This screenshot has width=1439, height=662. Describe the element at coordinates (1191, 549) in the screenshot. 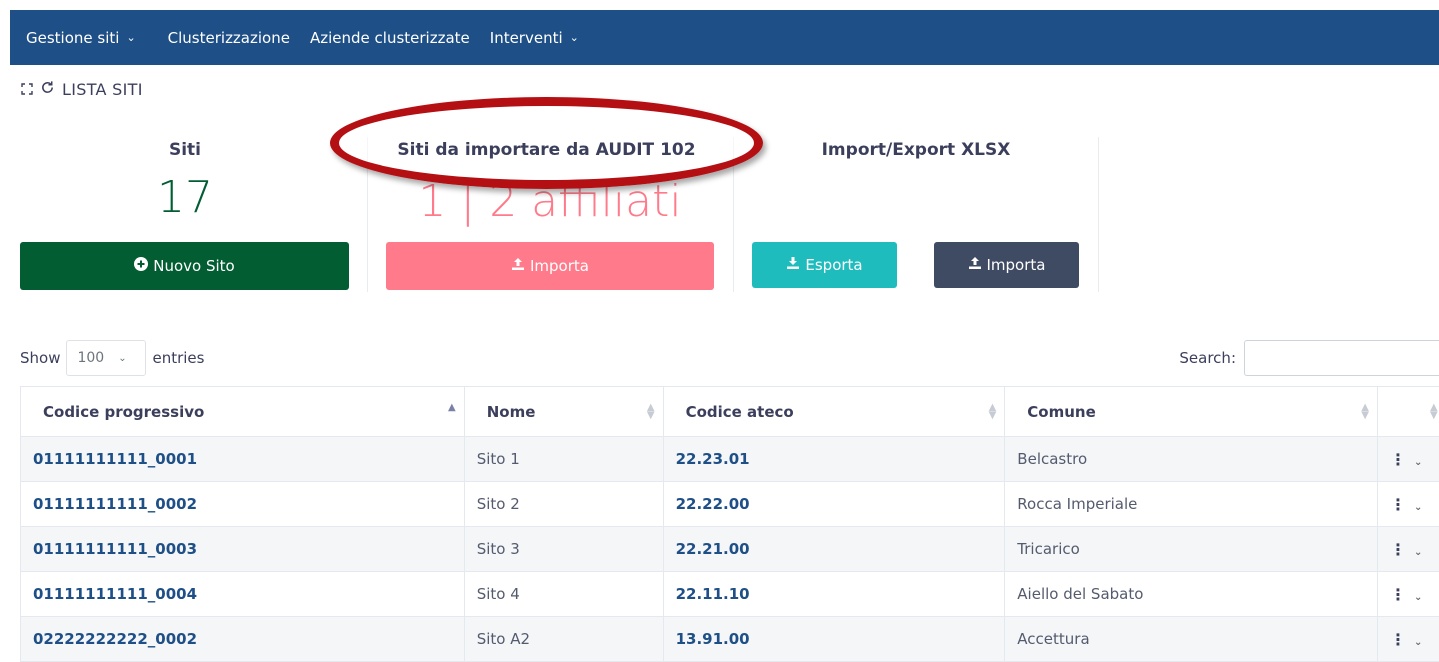

I see `cell-comune: Tricarico` at that location.